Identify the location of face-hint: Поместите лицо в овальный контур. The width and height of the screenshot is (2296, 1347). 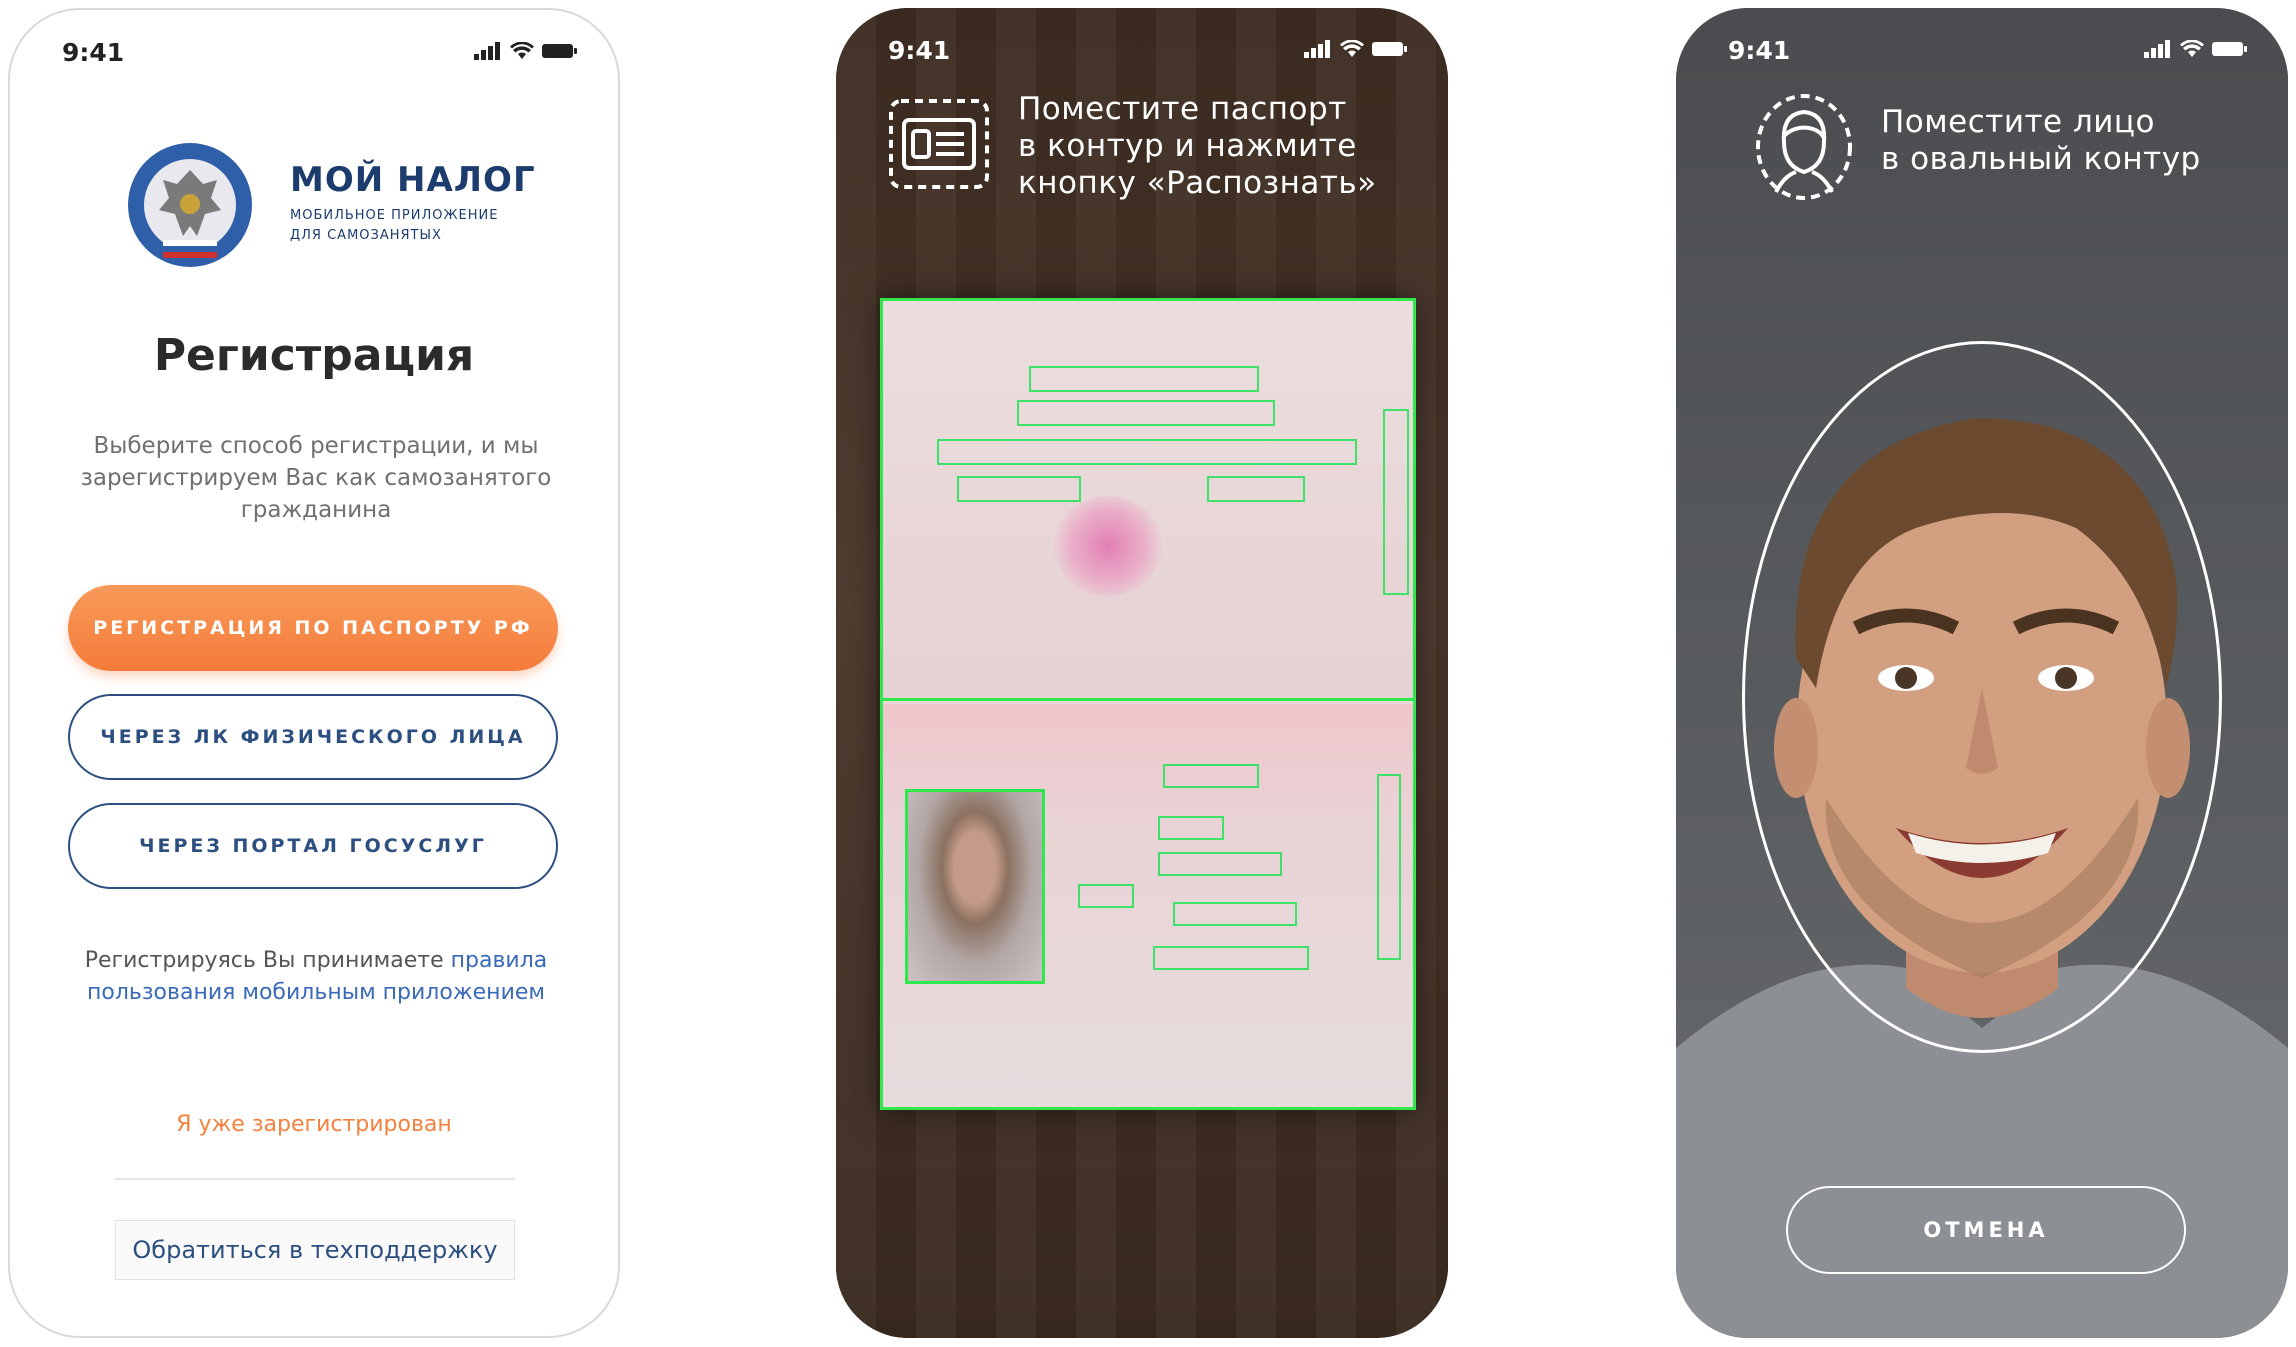
(2076, 141).